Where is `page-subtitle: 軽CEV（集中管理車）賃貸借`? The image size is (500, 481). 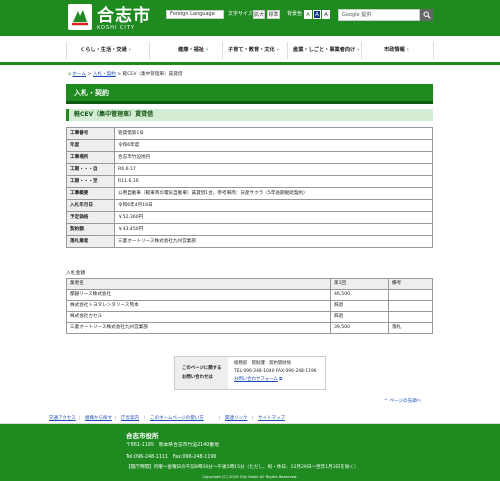
page-subtitle: 軽CEV（集中管理車）賃貸借 is located at coordinates (249, 115).